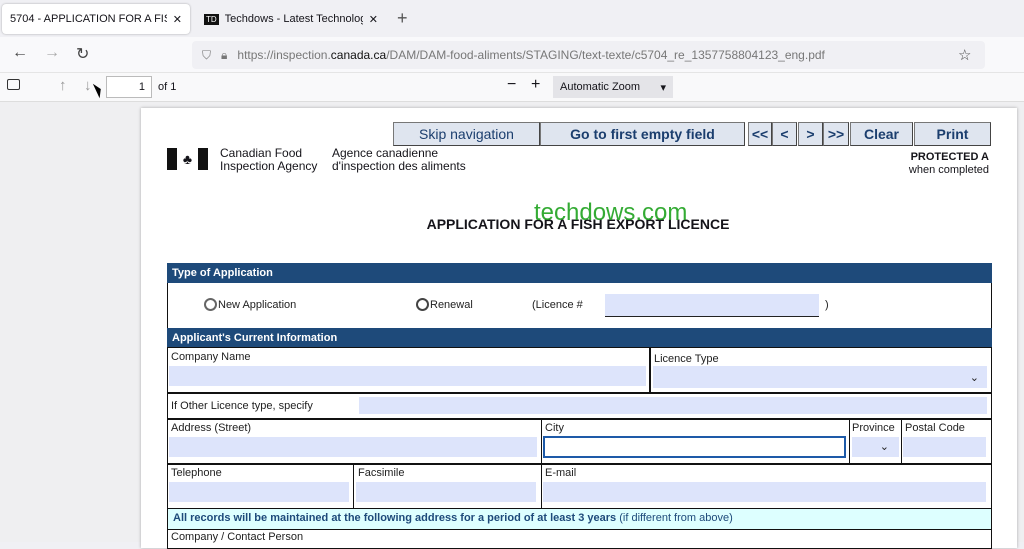 The image size is (1024, 549). I want to click on favicon-icon: TD, so click(211, 19).